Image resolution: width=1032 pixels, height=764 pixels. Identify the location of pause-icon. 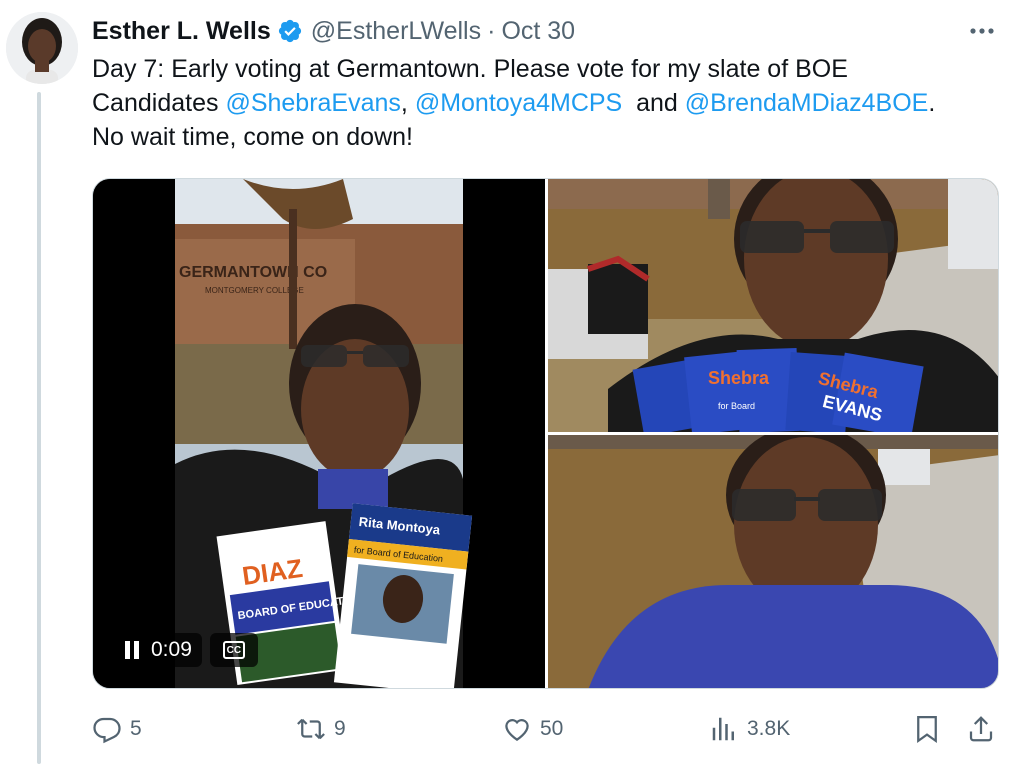
(133, 650).